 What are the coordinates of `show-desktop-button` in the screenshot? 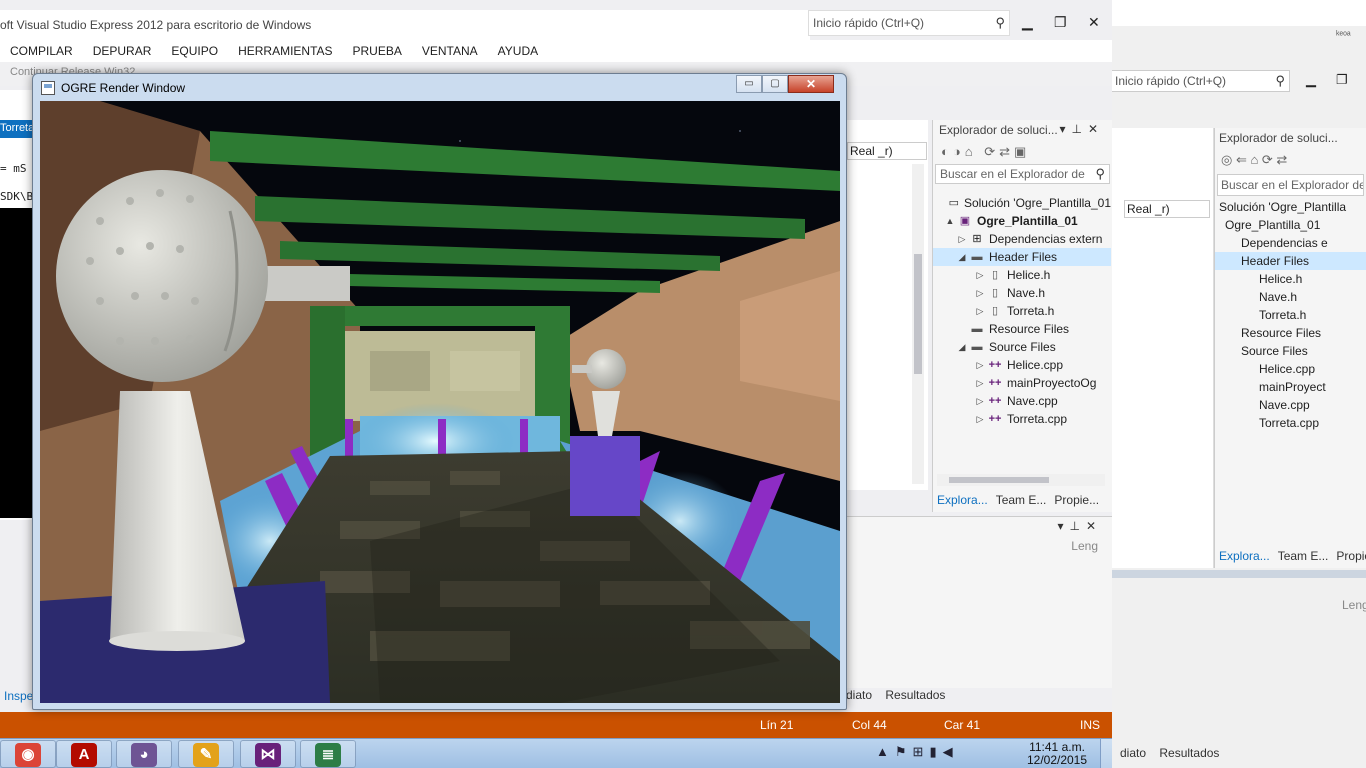 It's located at (1106, 753).